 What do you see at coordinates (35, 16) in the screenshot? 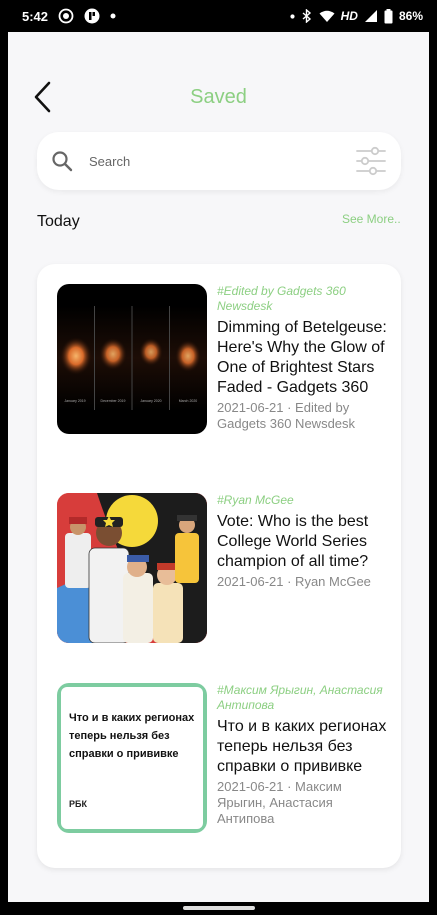
I see `status-time: 5:42` at bounding box center [35, 16].